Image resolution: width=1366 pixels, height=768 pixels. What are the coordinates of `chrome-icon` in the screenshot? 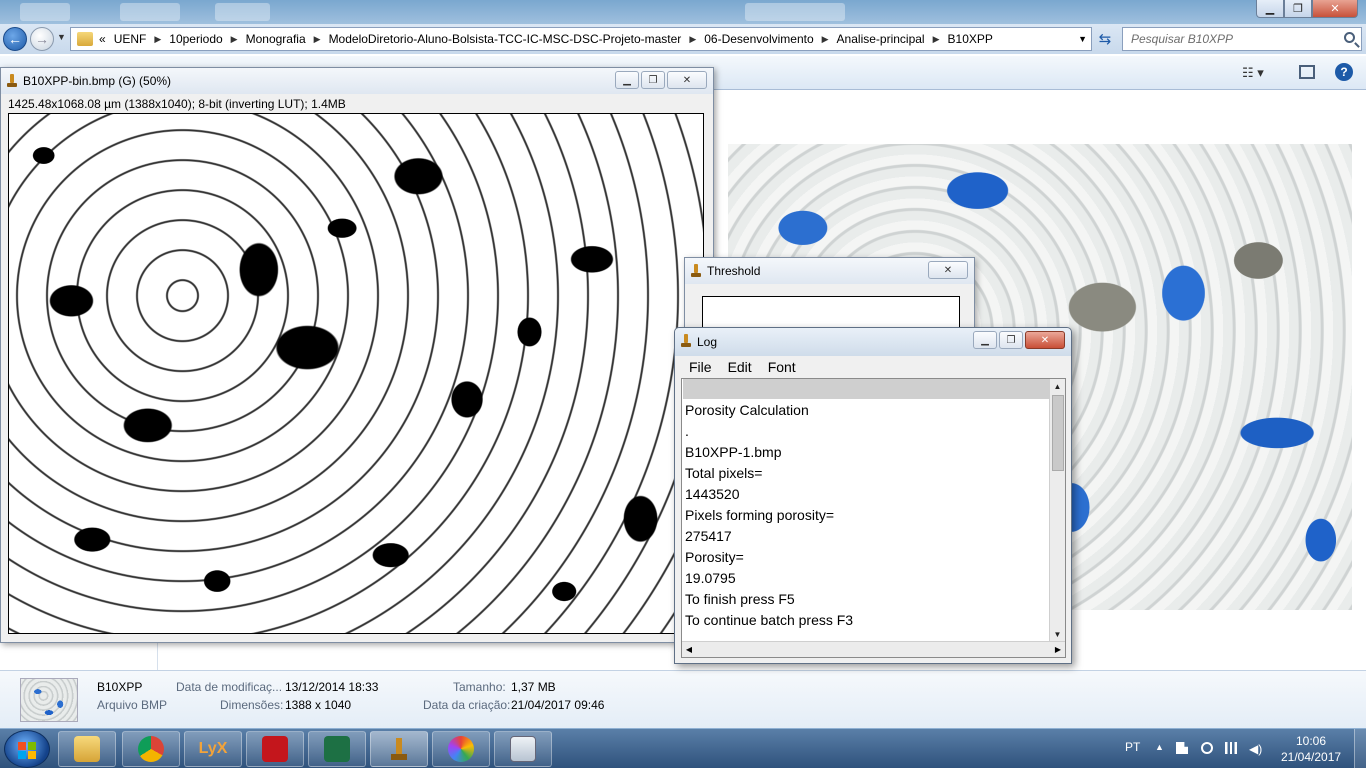 It's located at (151, 749).